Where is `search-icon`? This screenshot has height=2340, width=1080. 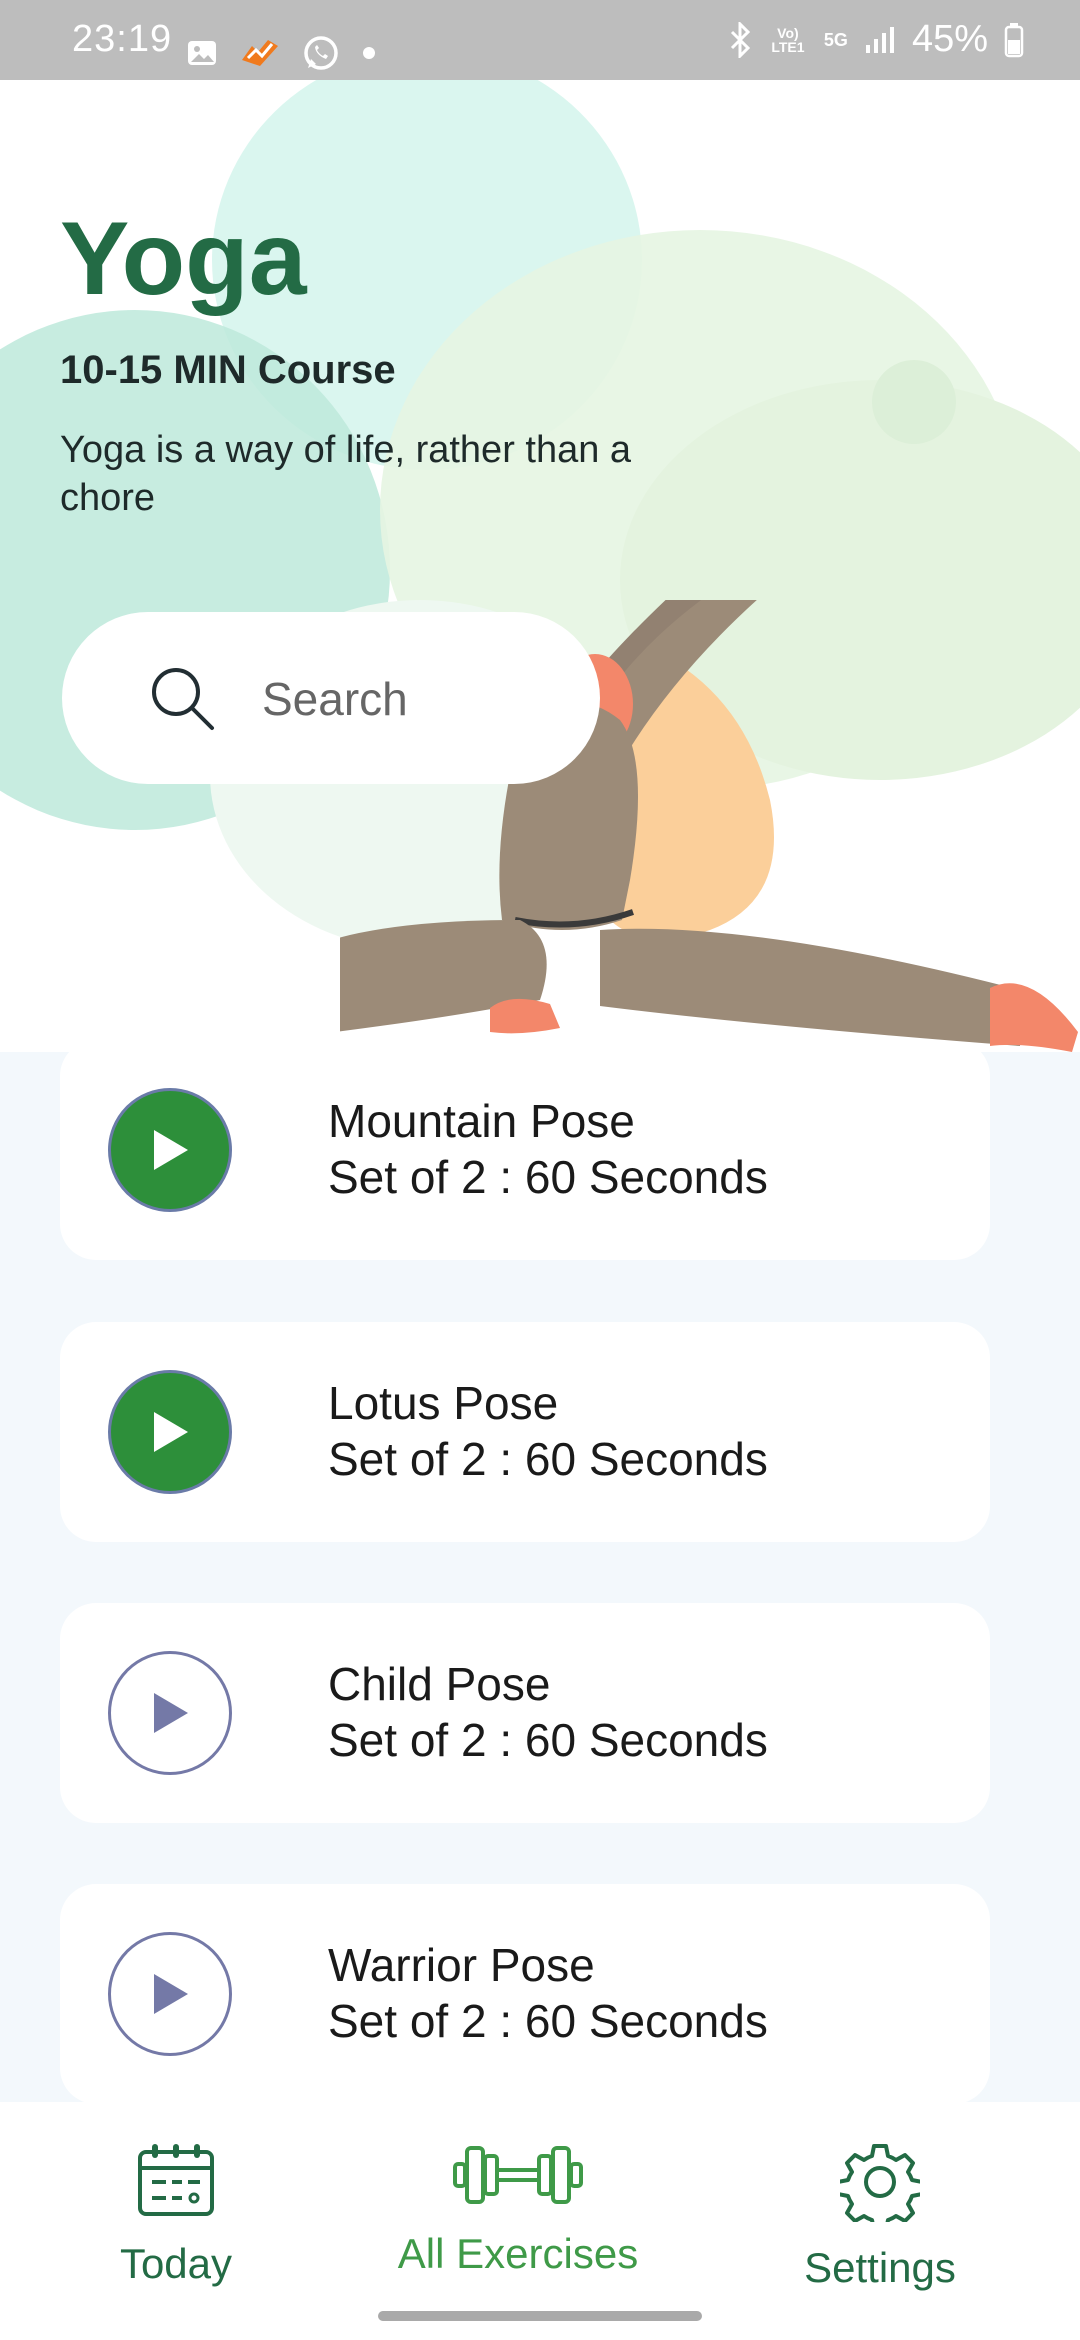
search-icon is located at coordinates (183, 699).